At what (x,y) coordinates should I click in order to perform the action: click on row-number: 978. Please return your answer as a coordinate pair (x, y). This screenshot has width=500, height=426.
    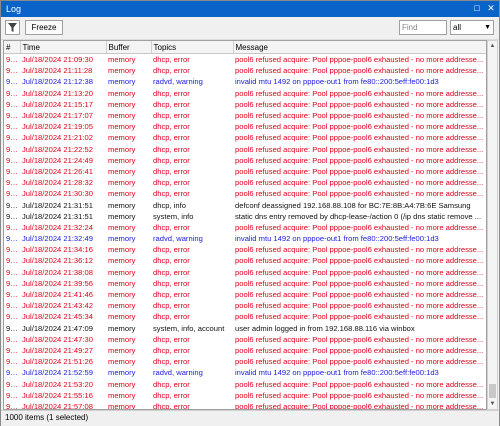
    Looking at the image, I should click on (12, 183).